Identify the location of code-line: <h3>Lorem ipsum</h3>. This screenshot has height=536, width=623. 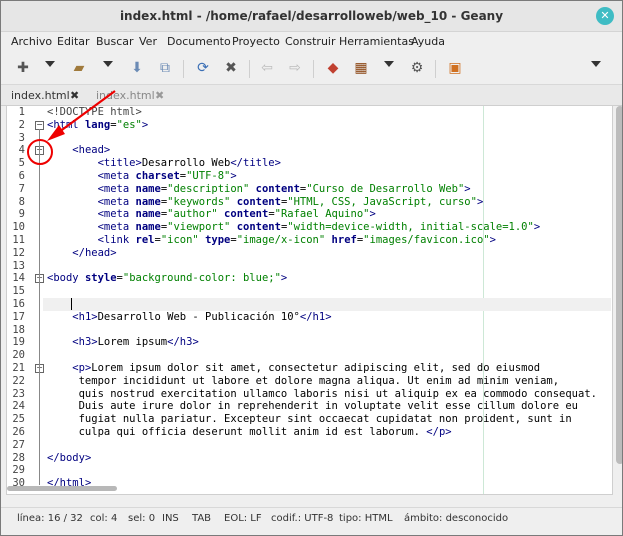
(135, 342).